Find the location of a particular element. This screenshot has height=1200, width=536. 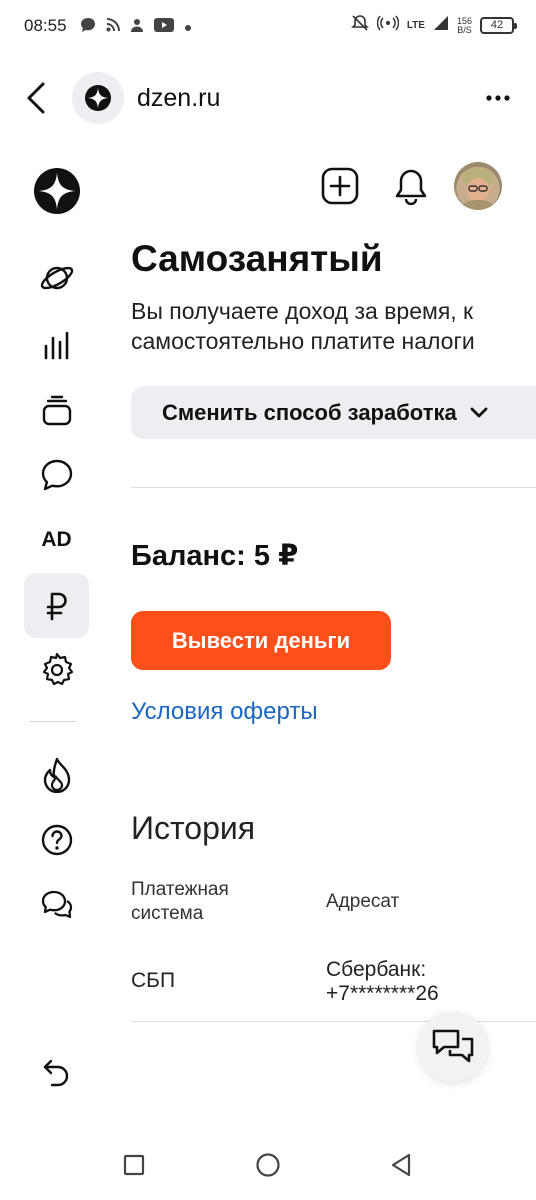

rss-icon is located at coordinates (113, 27).